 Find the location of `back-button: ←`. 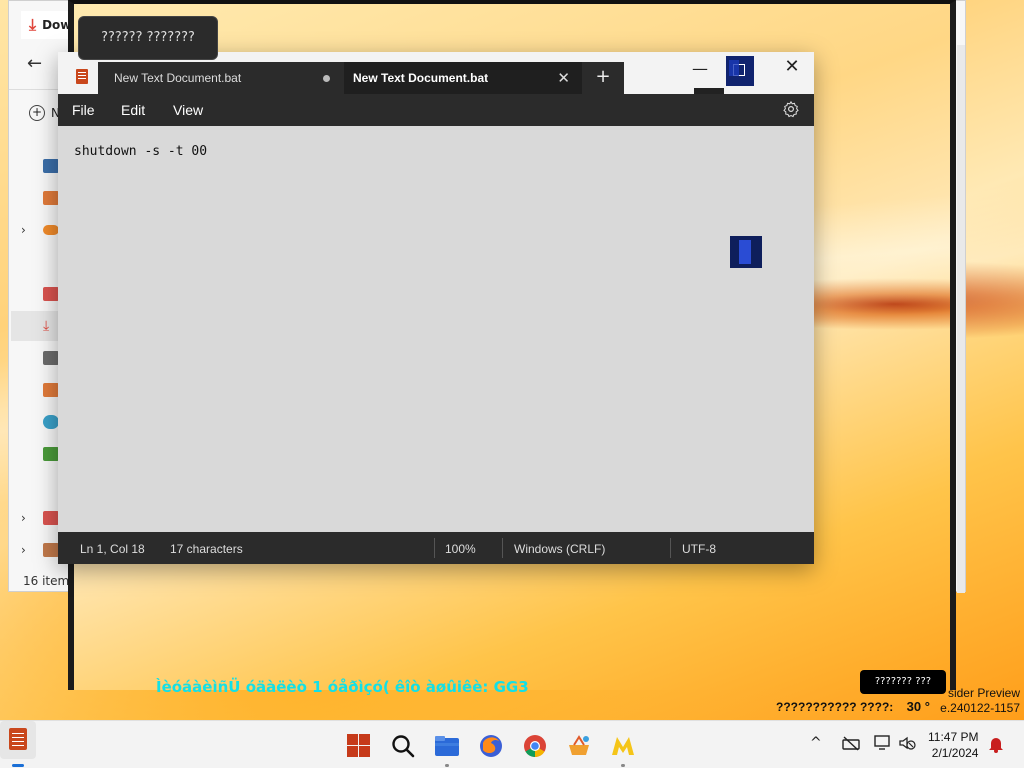

back-button: ← is located at coordinates (34, 63).